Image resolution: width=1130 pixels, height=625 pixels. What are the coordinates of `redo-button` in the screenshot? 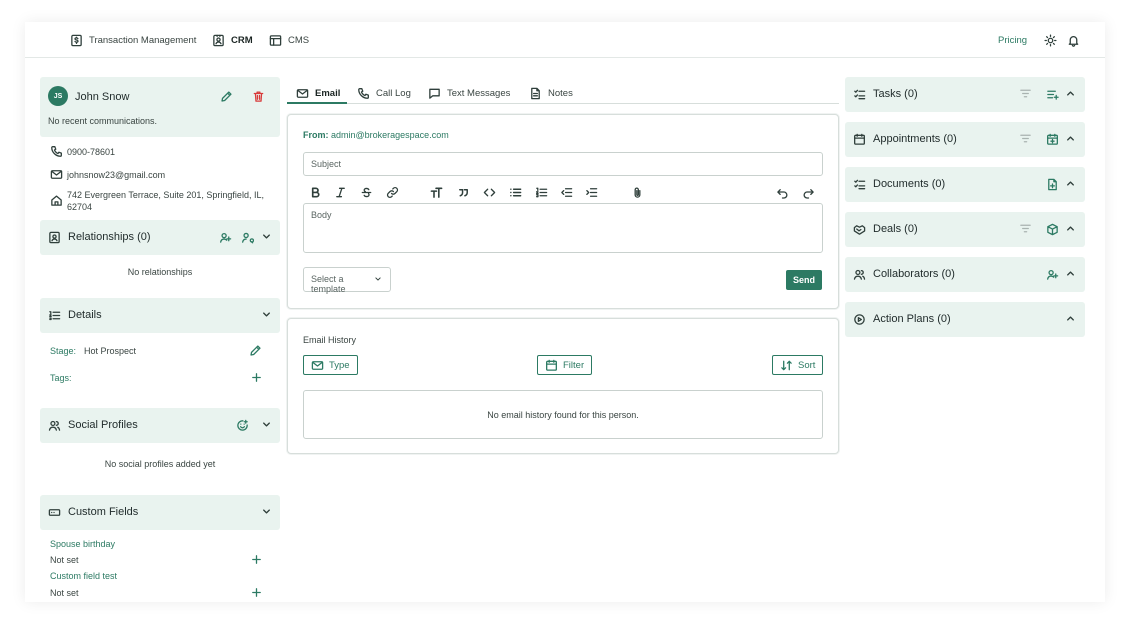 It's located at (808, 192).